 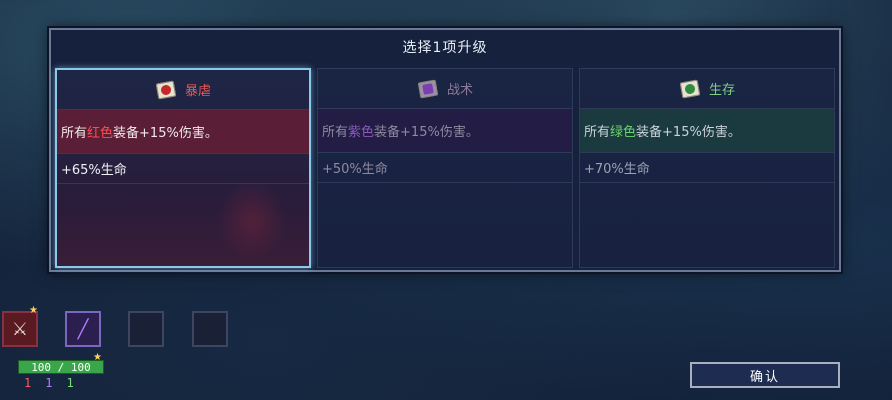 What do you see at coordinates (623, 132) in the screenshot?
I see `stat-color-word: 绿色` at bounding box center [623, 132].